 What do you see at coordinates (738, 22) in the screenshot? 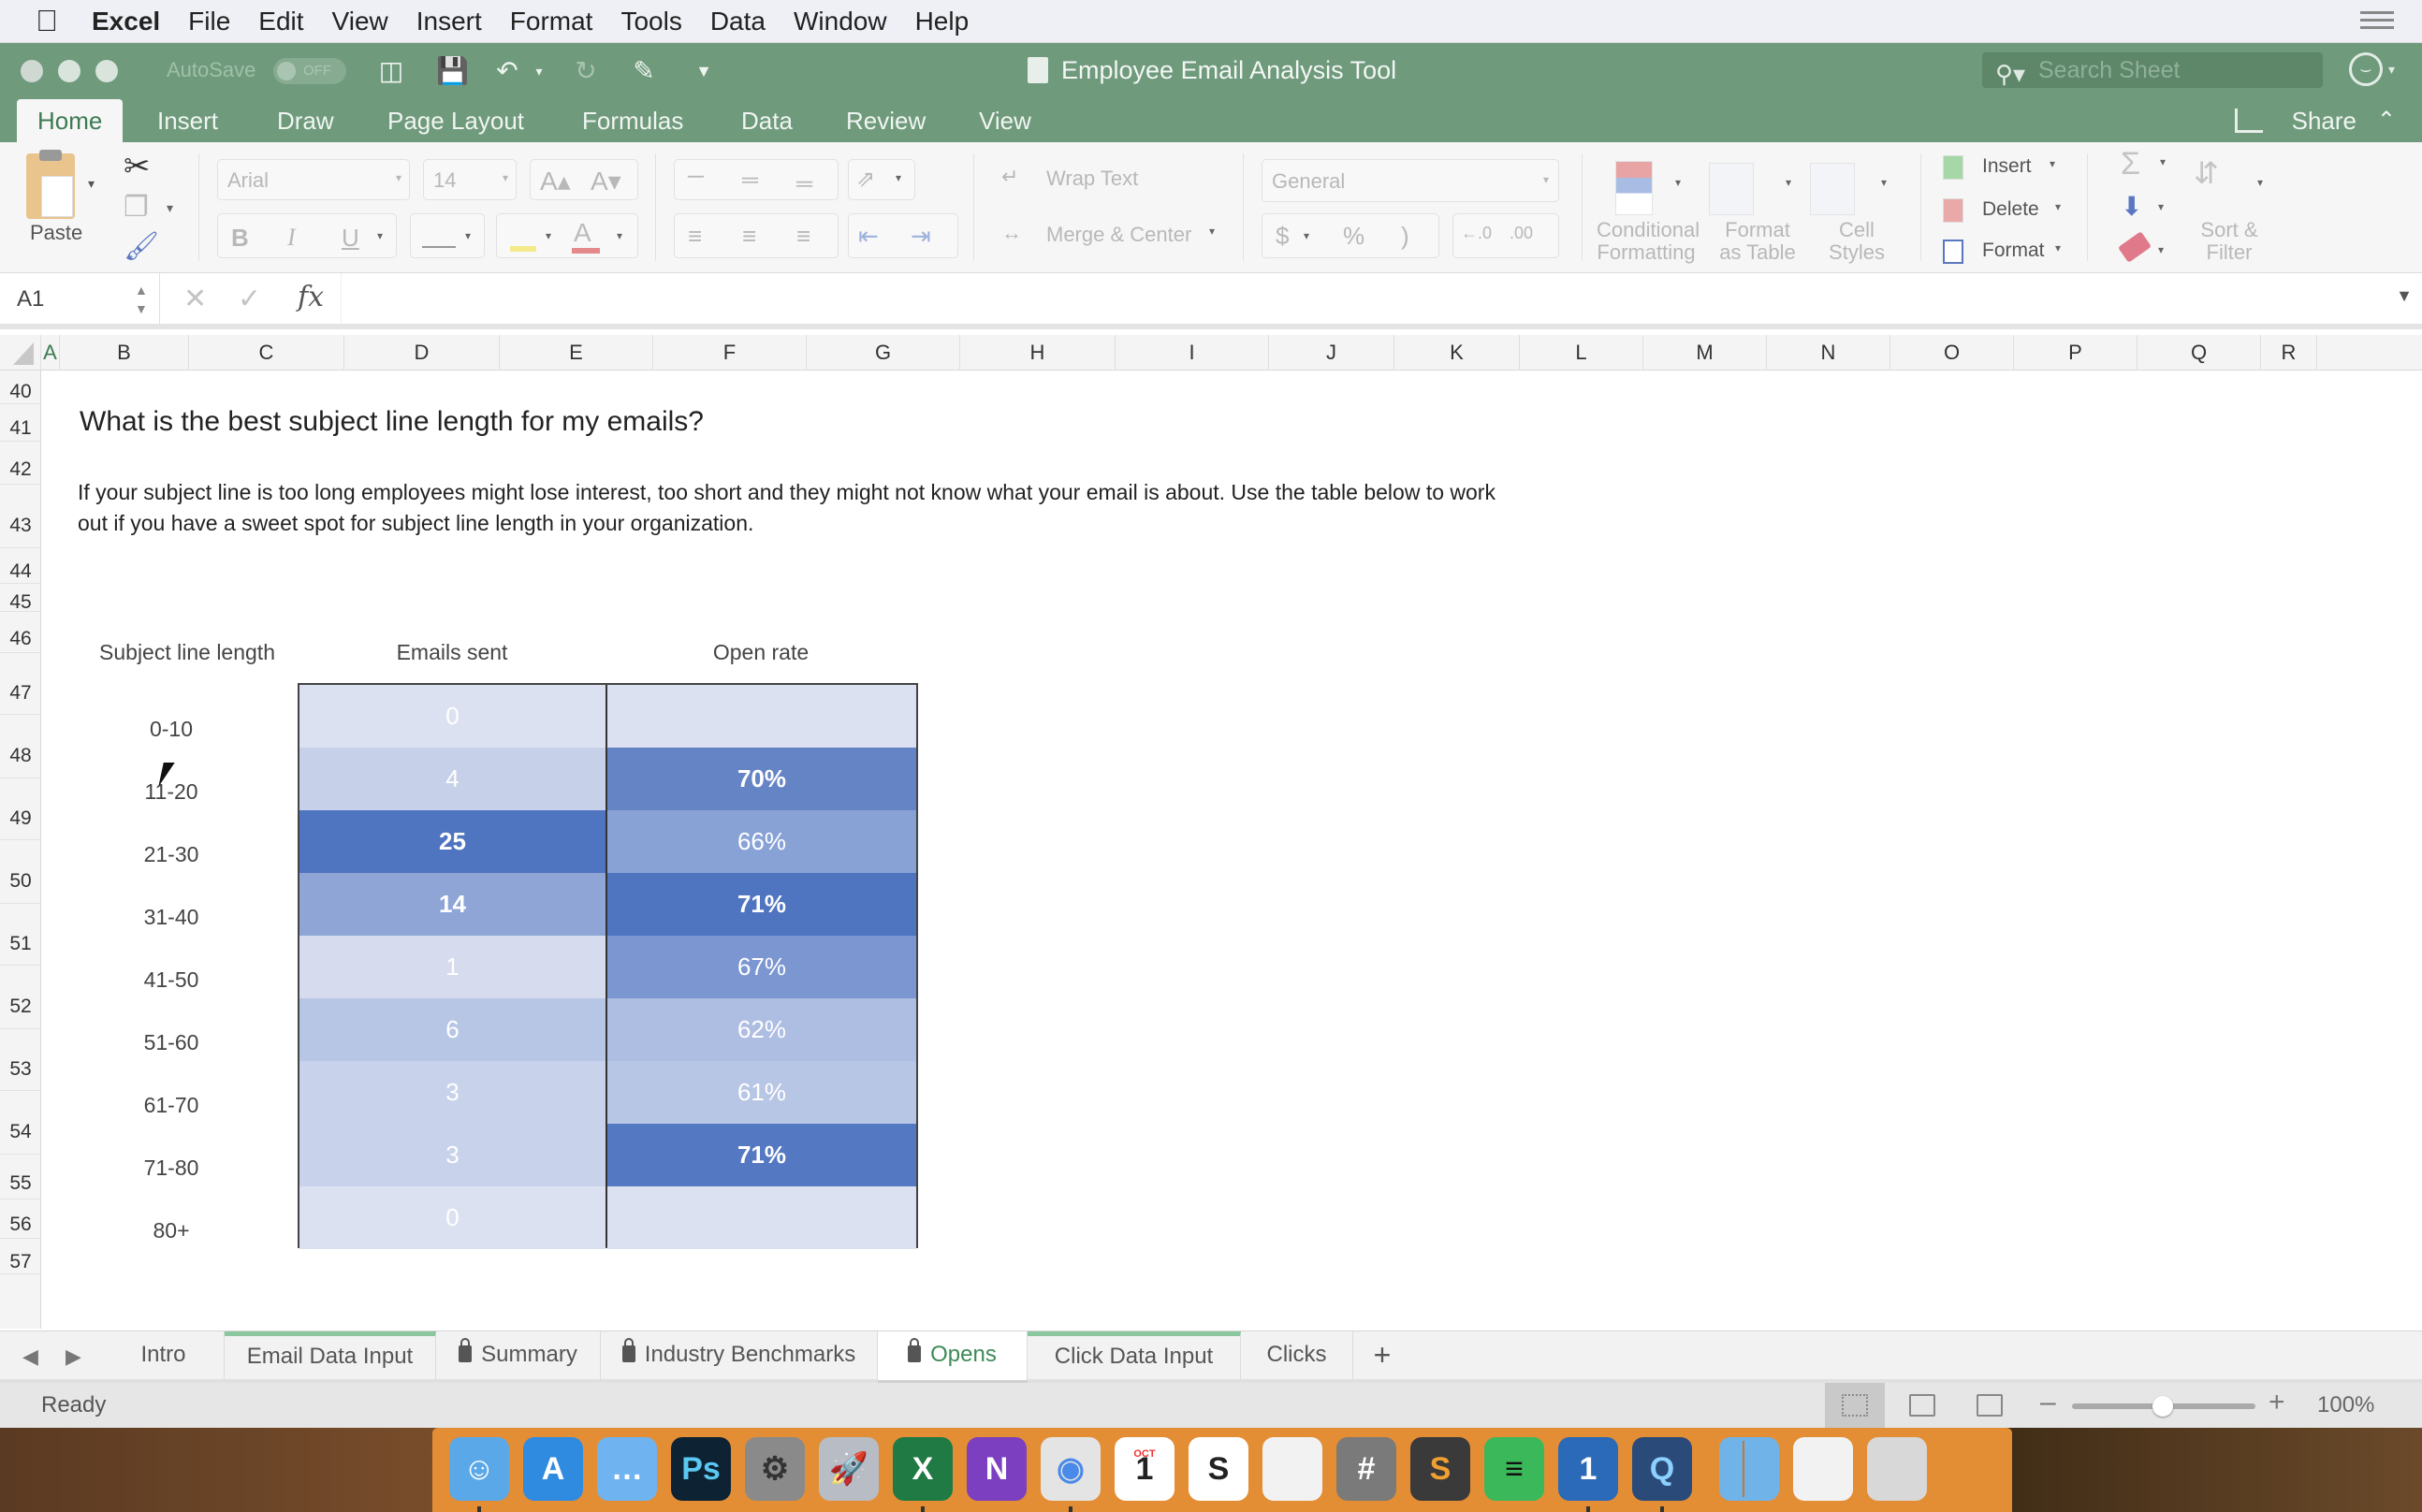
I see `menu-data: Data` at bounding box center [738, 22].